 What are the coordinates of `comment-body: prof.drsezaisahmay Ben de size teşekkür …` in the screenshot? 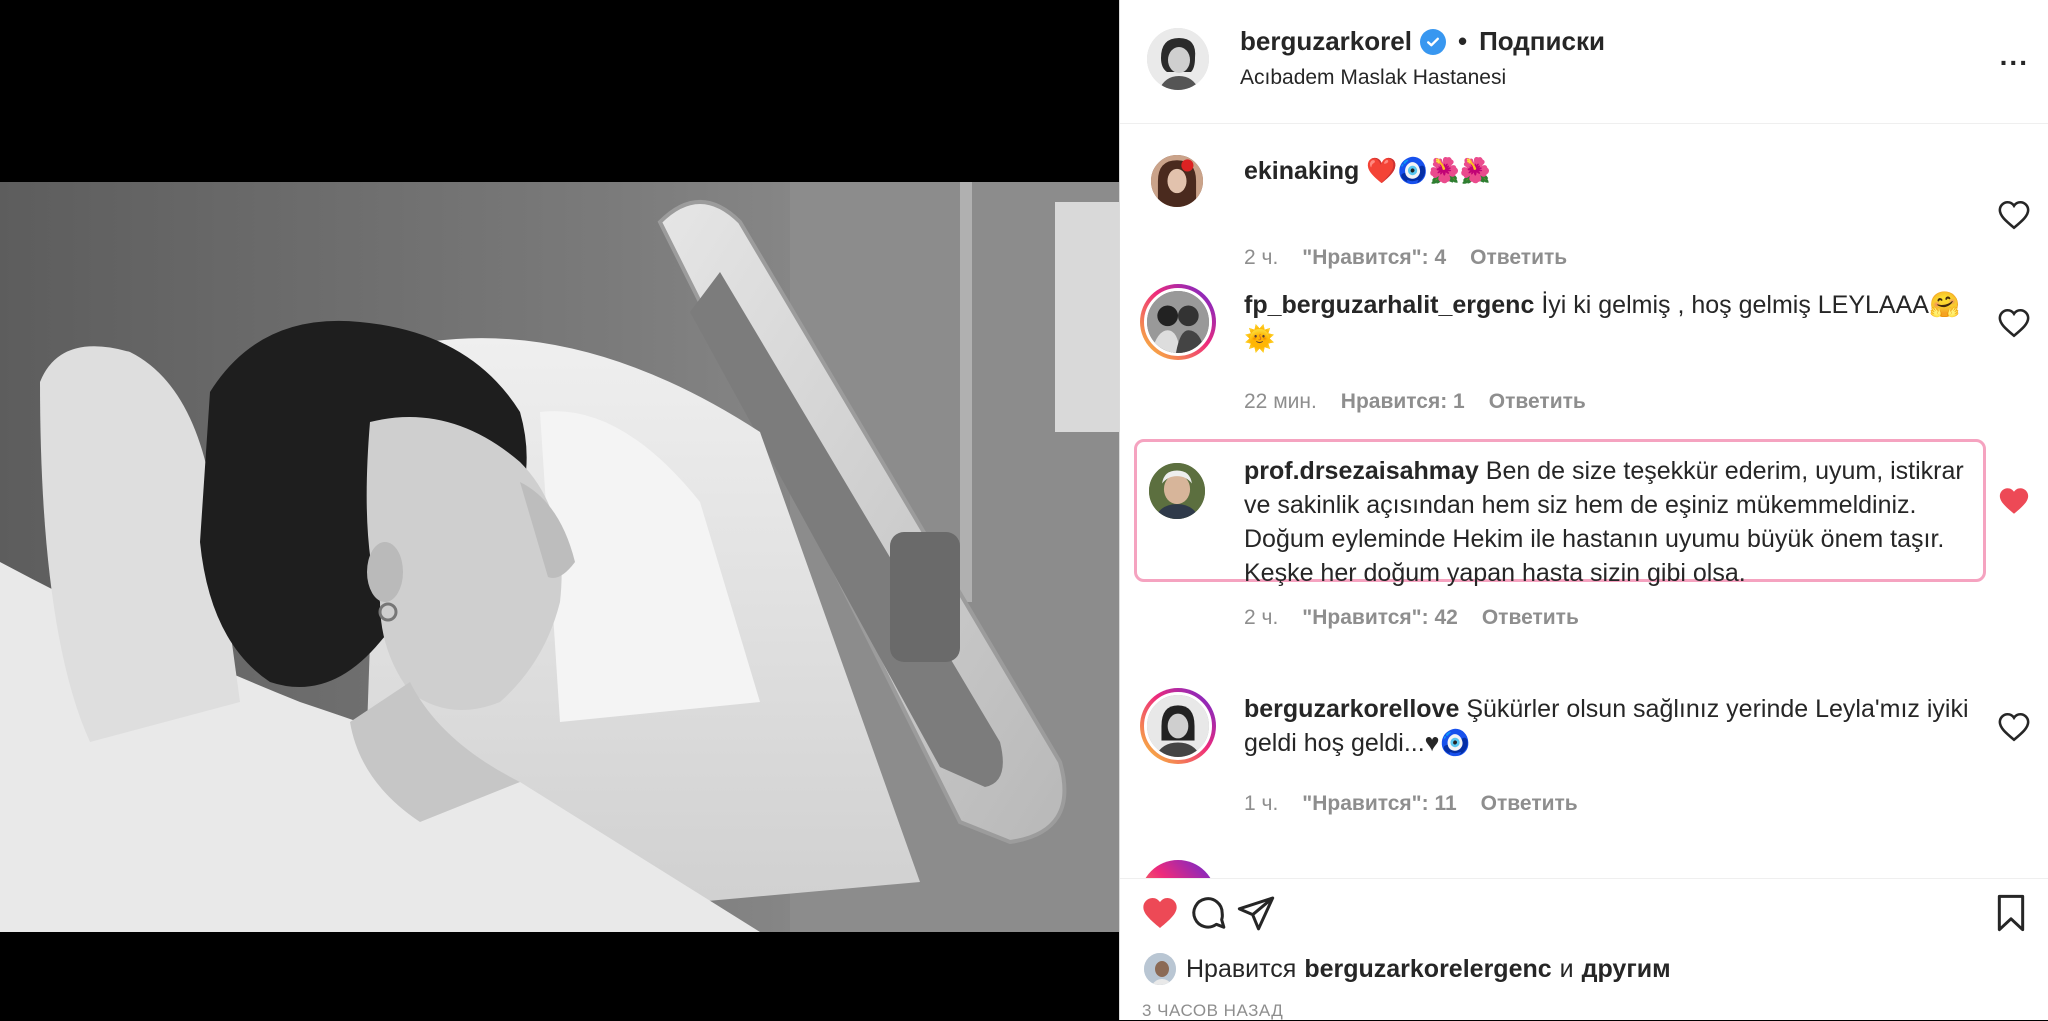 It's located at (1614, 522).